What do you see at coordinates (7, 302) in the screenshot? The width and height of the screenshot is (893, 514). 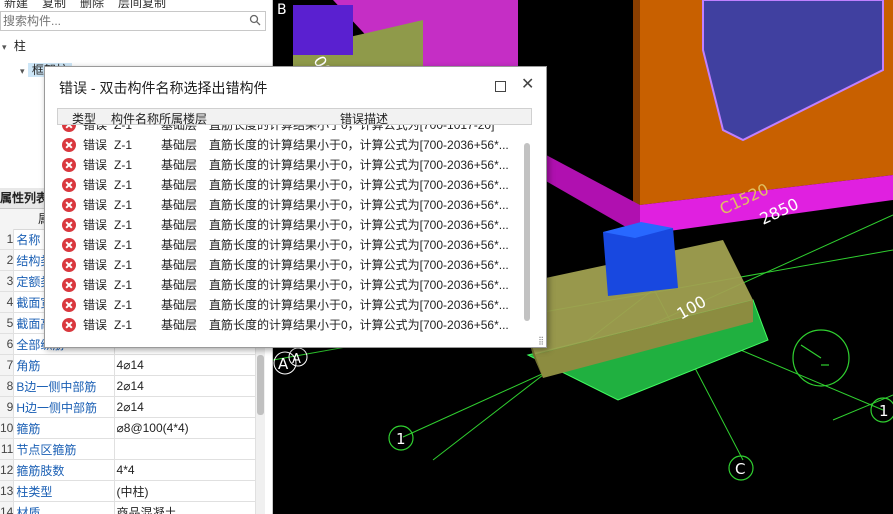 I see `row-number: 4` at bounding box center [7, 302].